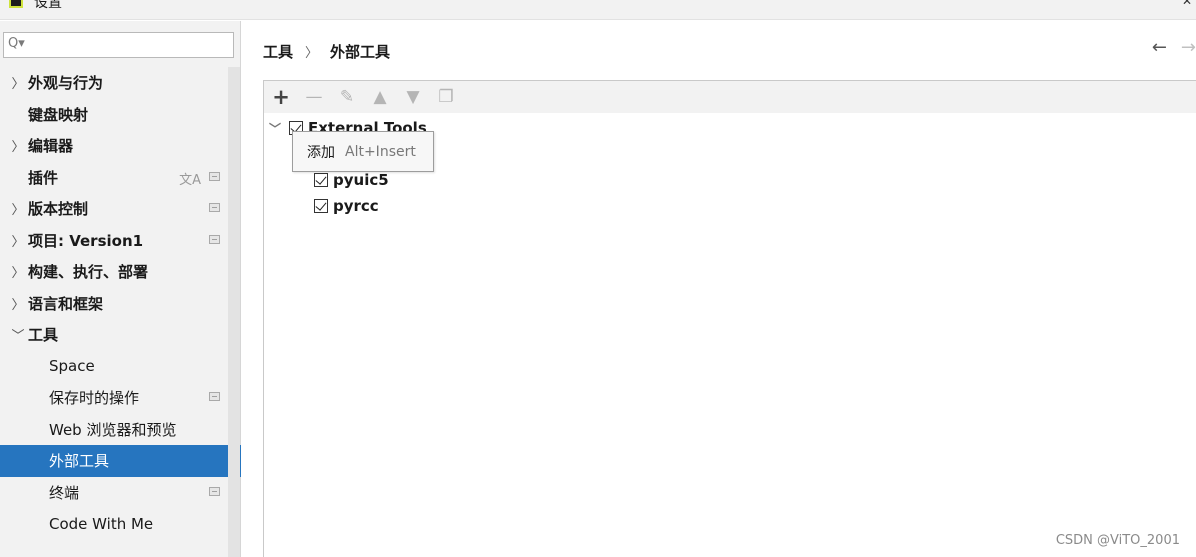  I want to click on sidebar-item-plugins: 插件 文A, so click(114, 178).